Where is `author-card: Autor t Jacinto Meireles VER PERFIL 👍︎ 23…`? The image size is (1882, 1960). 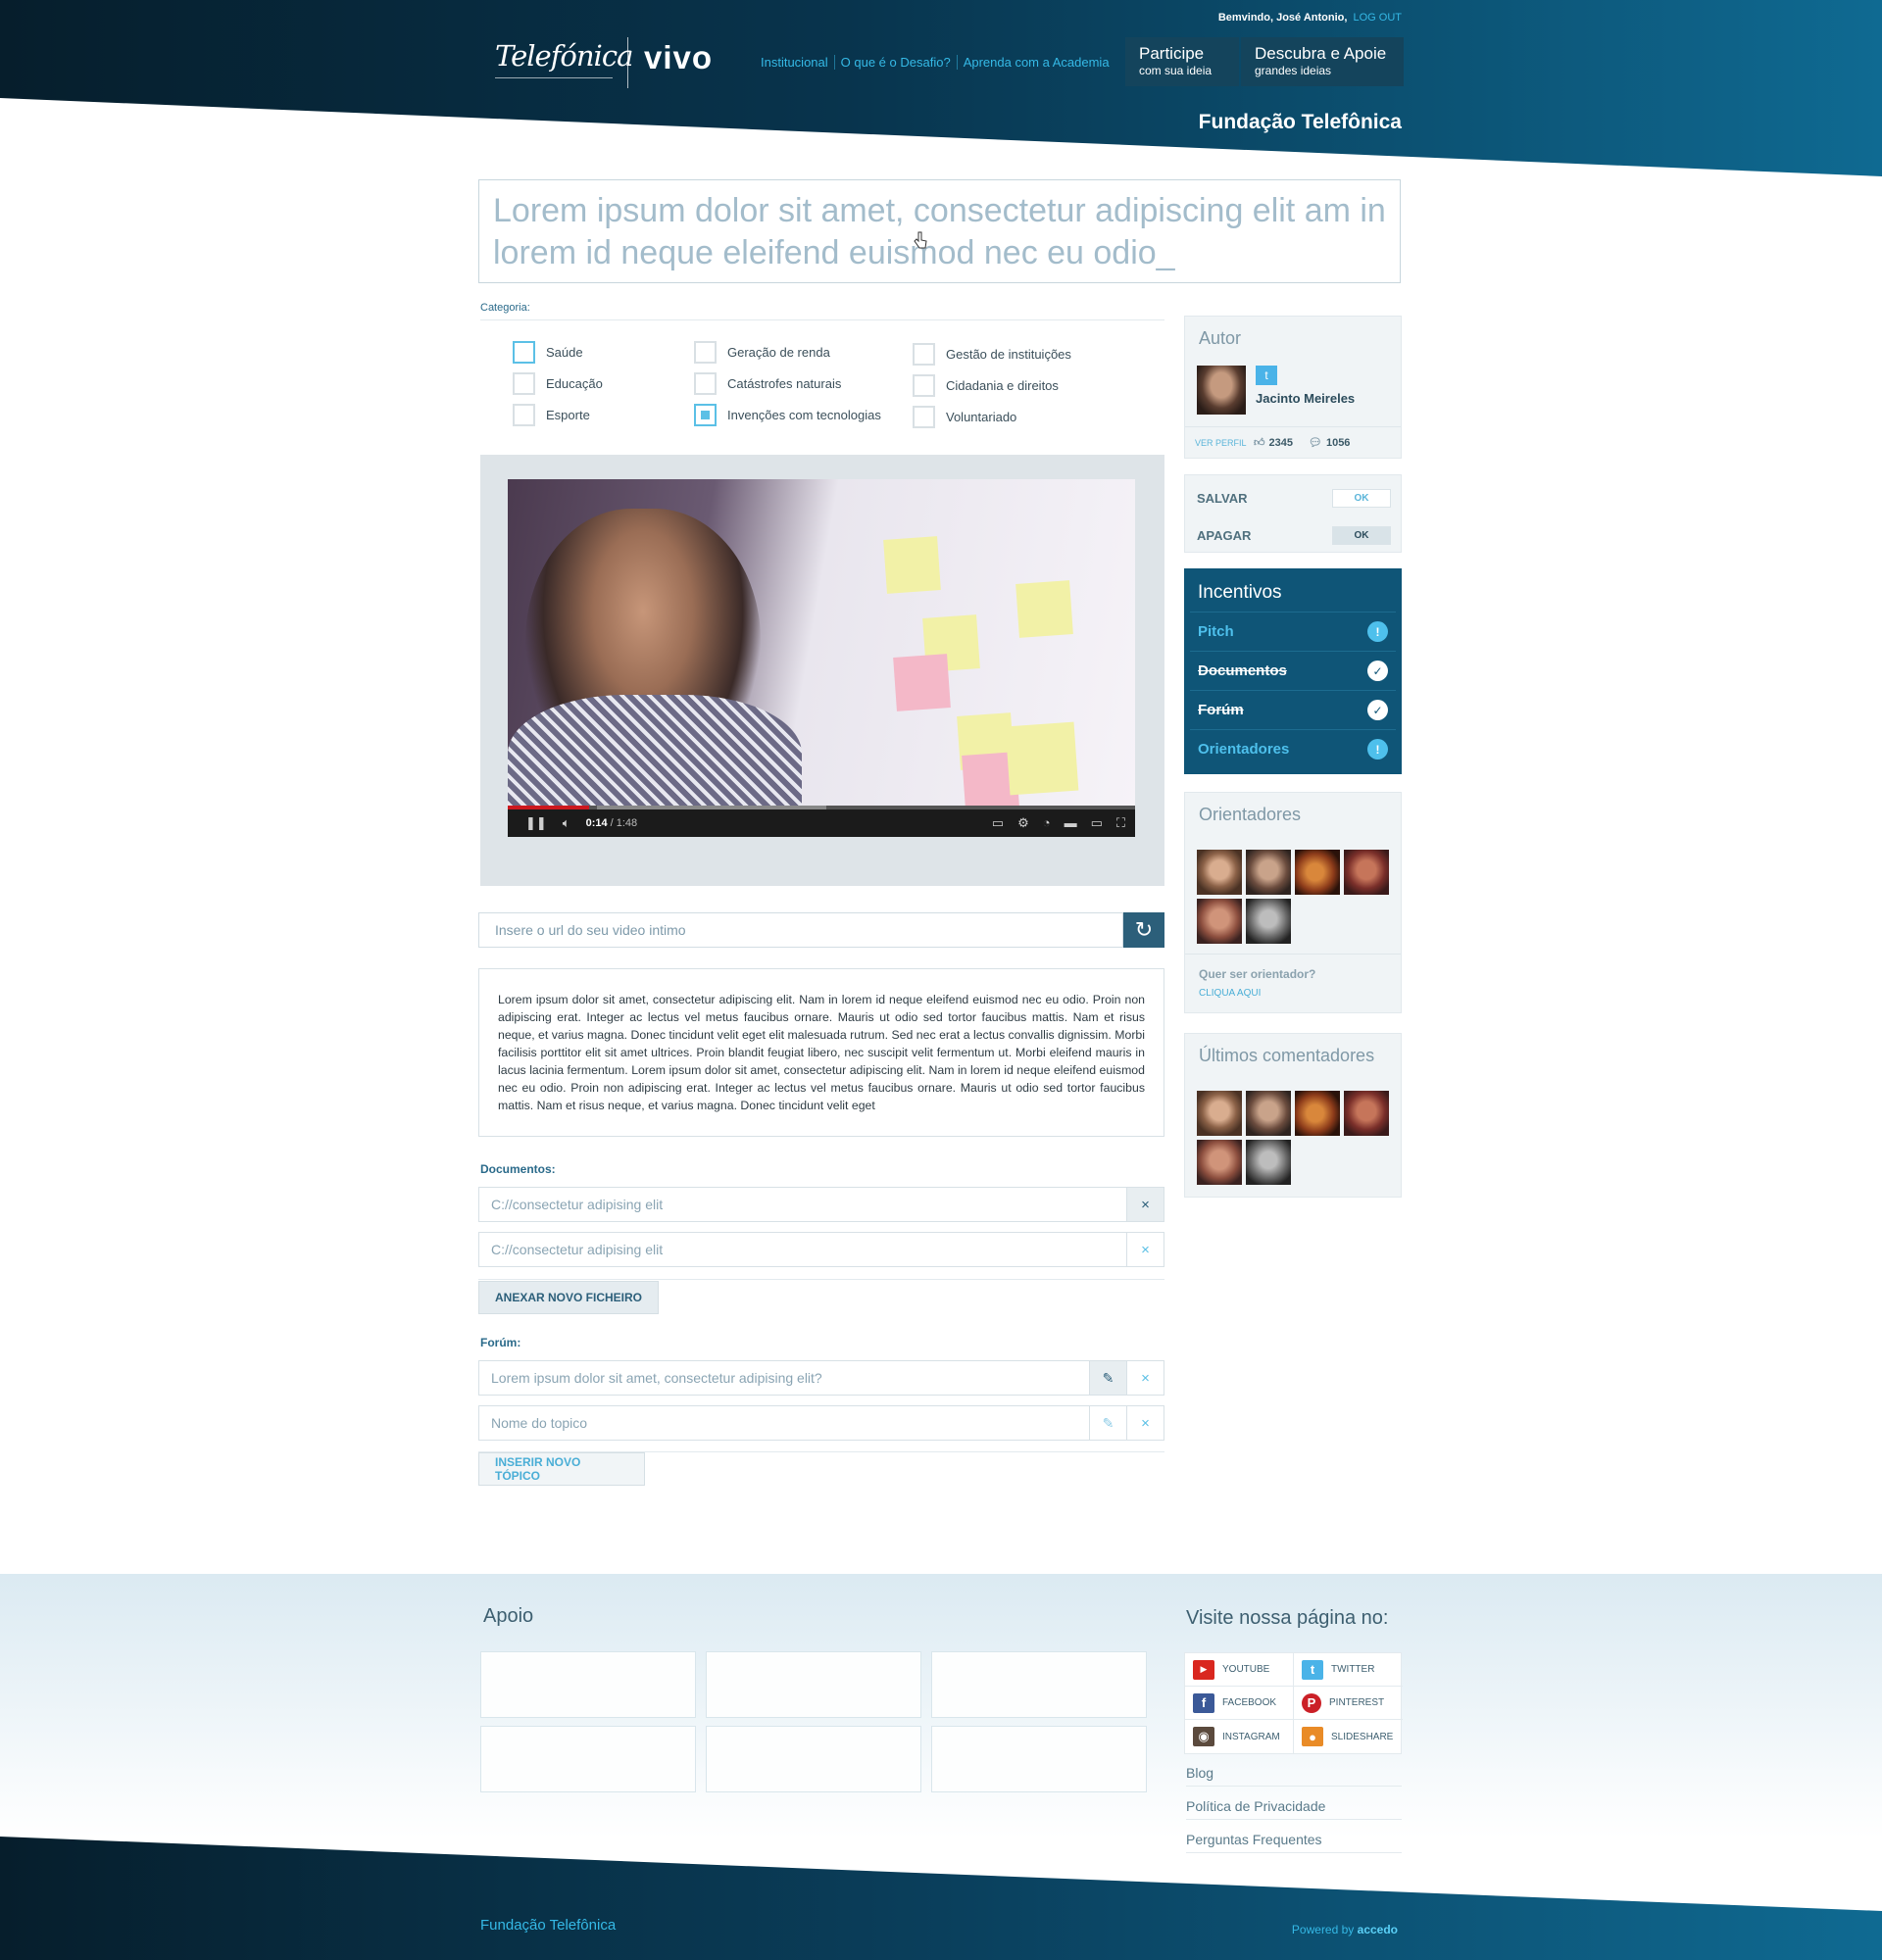 author-card: Autor t Jacinto Meireles VER PERFIL 👍︎ 23… is located at coordinates (1293, 387).